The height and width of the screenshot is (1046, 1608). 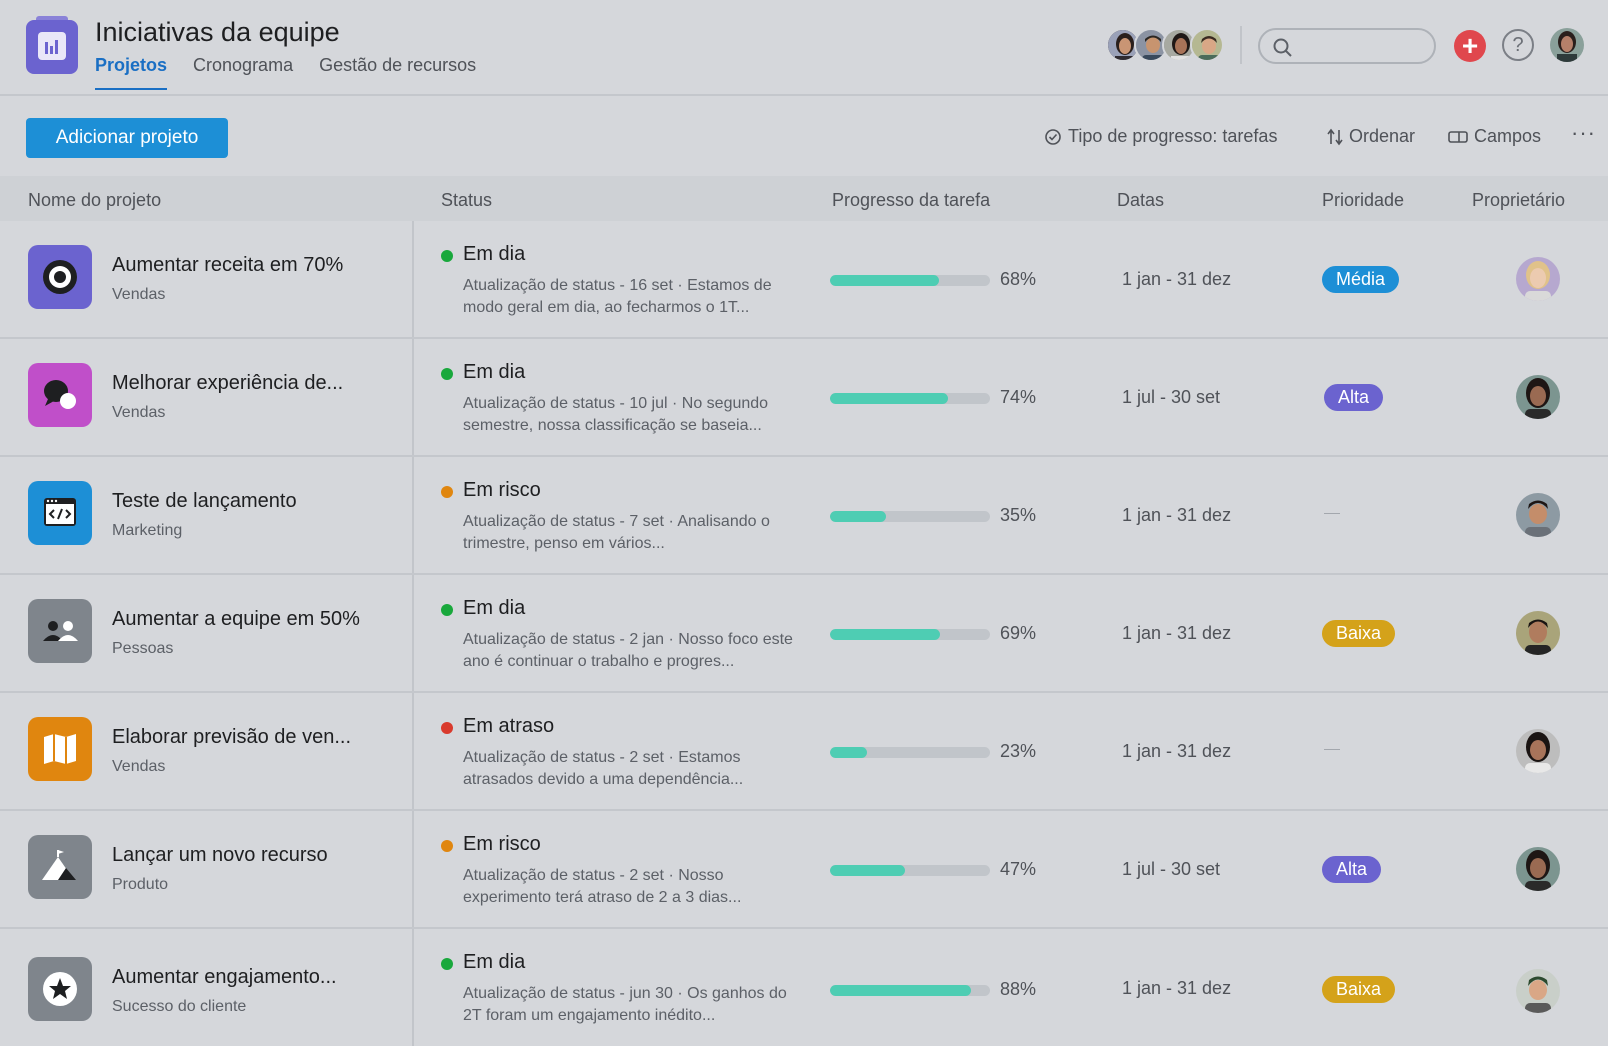 What do you see at coordinates (397, 72) in the screenshot?
I see `tab-gestao-de-recursos: Gestão de recursos` at bounding box center [397, 72].